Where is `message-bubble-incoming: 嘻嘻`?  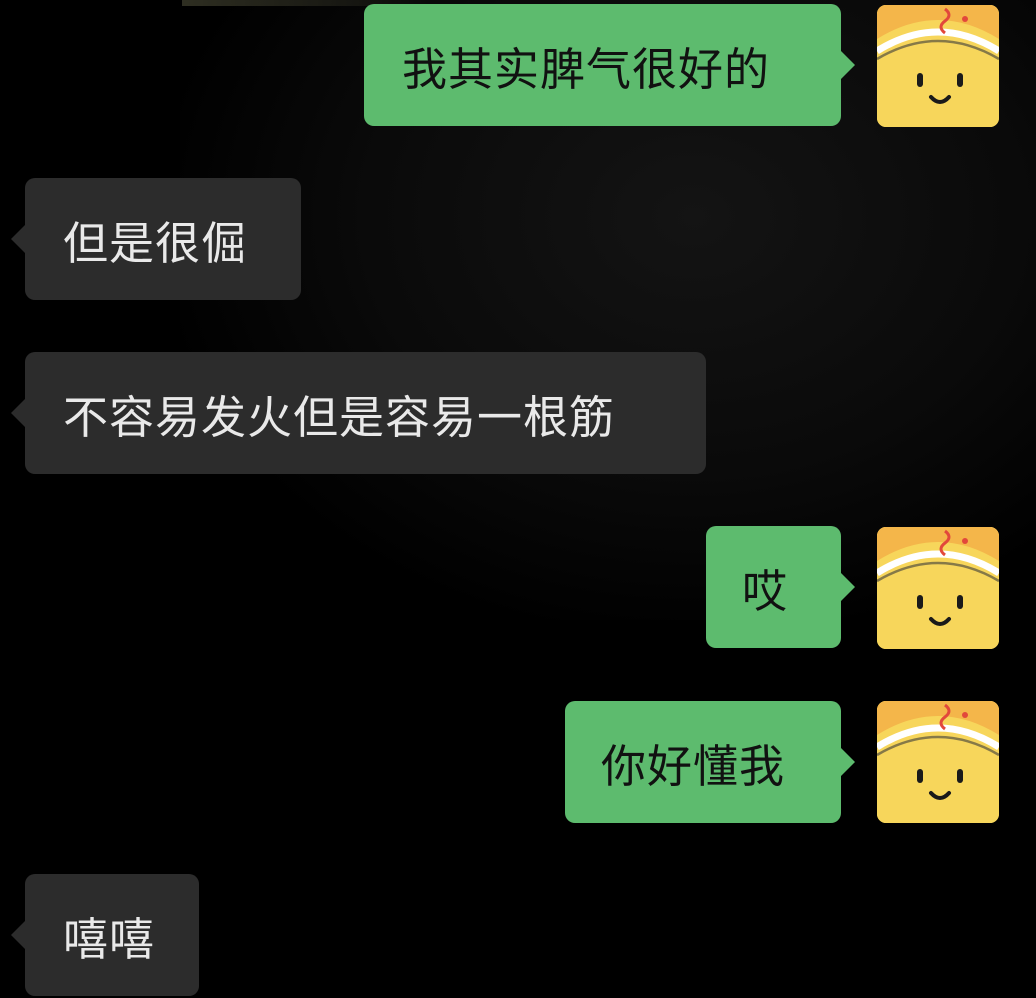
message-bubble-incoming: 嘻嘻 is located at coordinates (105, 935).